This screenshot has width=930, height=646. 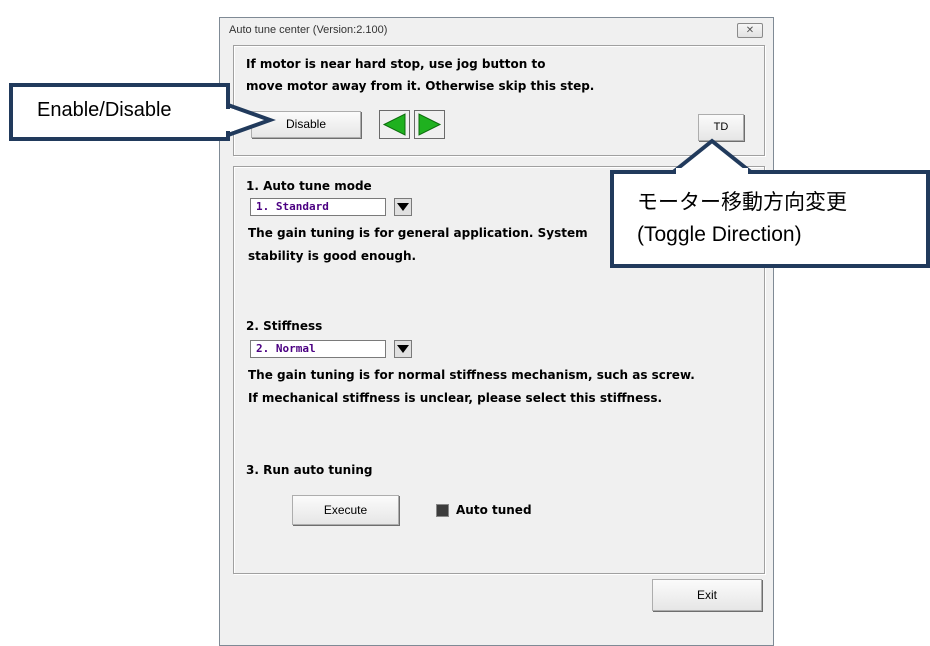 I want to click on callout-pointer-joins, so click(x=486, y=143).